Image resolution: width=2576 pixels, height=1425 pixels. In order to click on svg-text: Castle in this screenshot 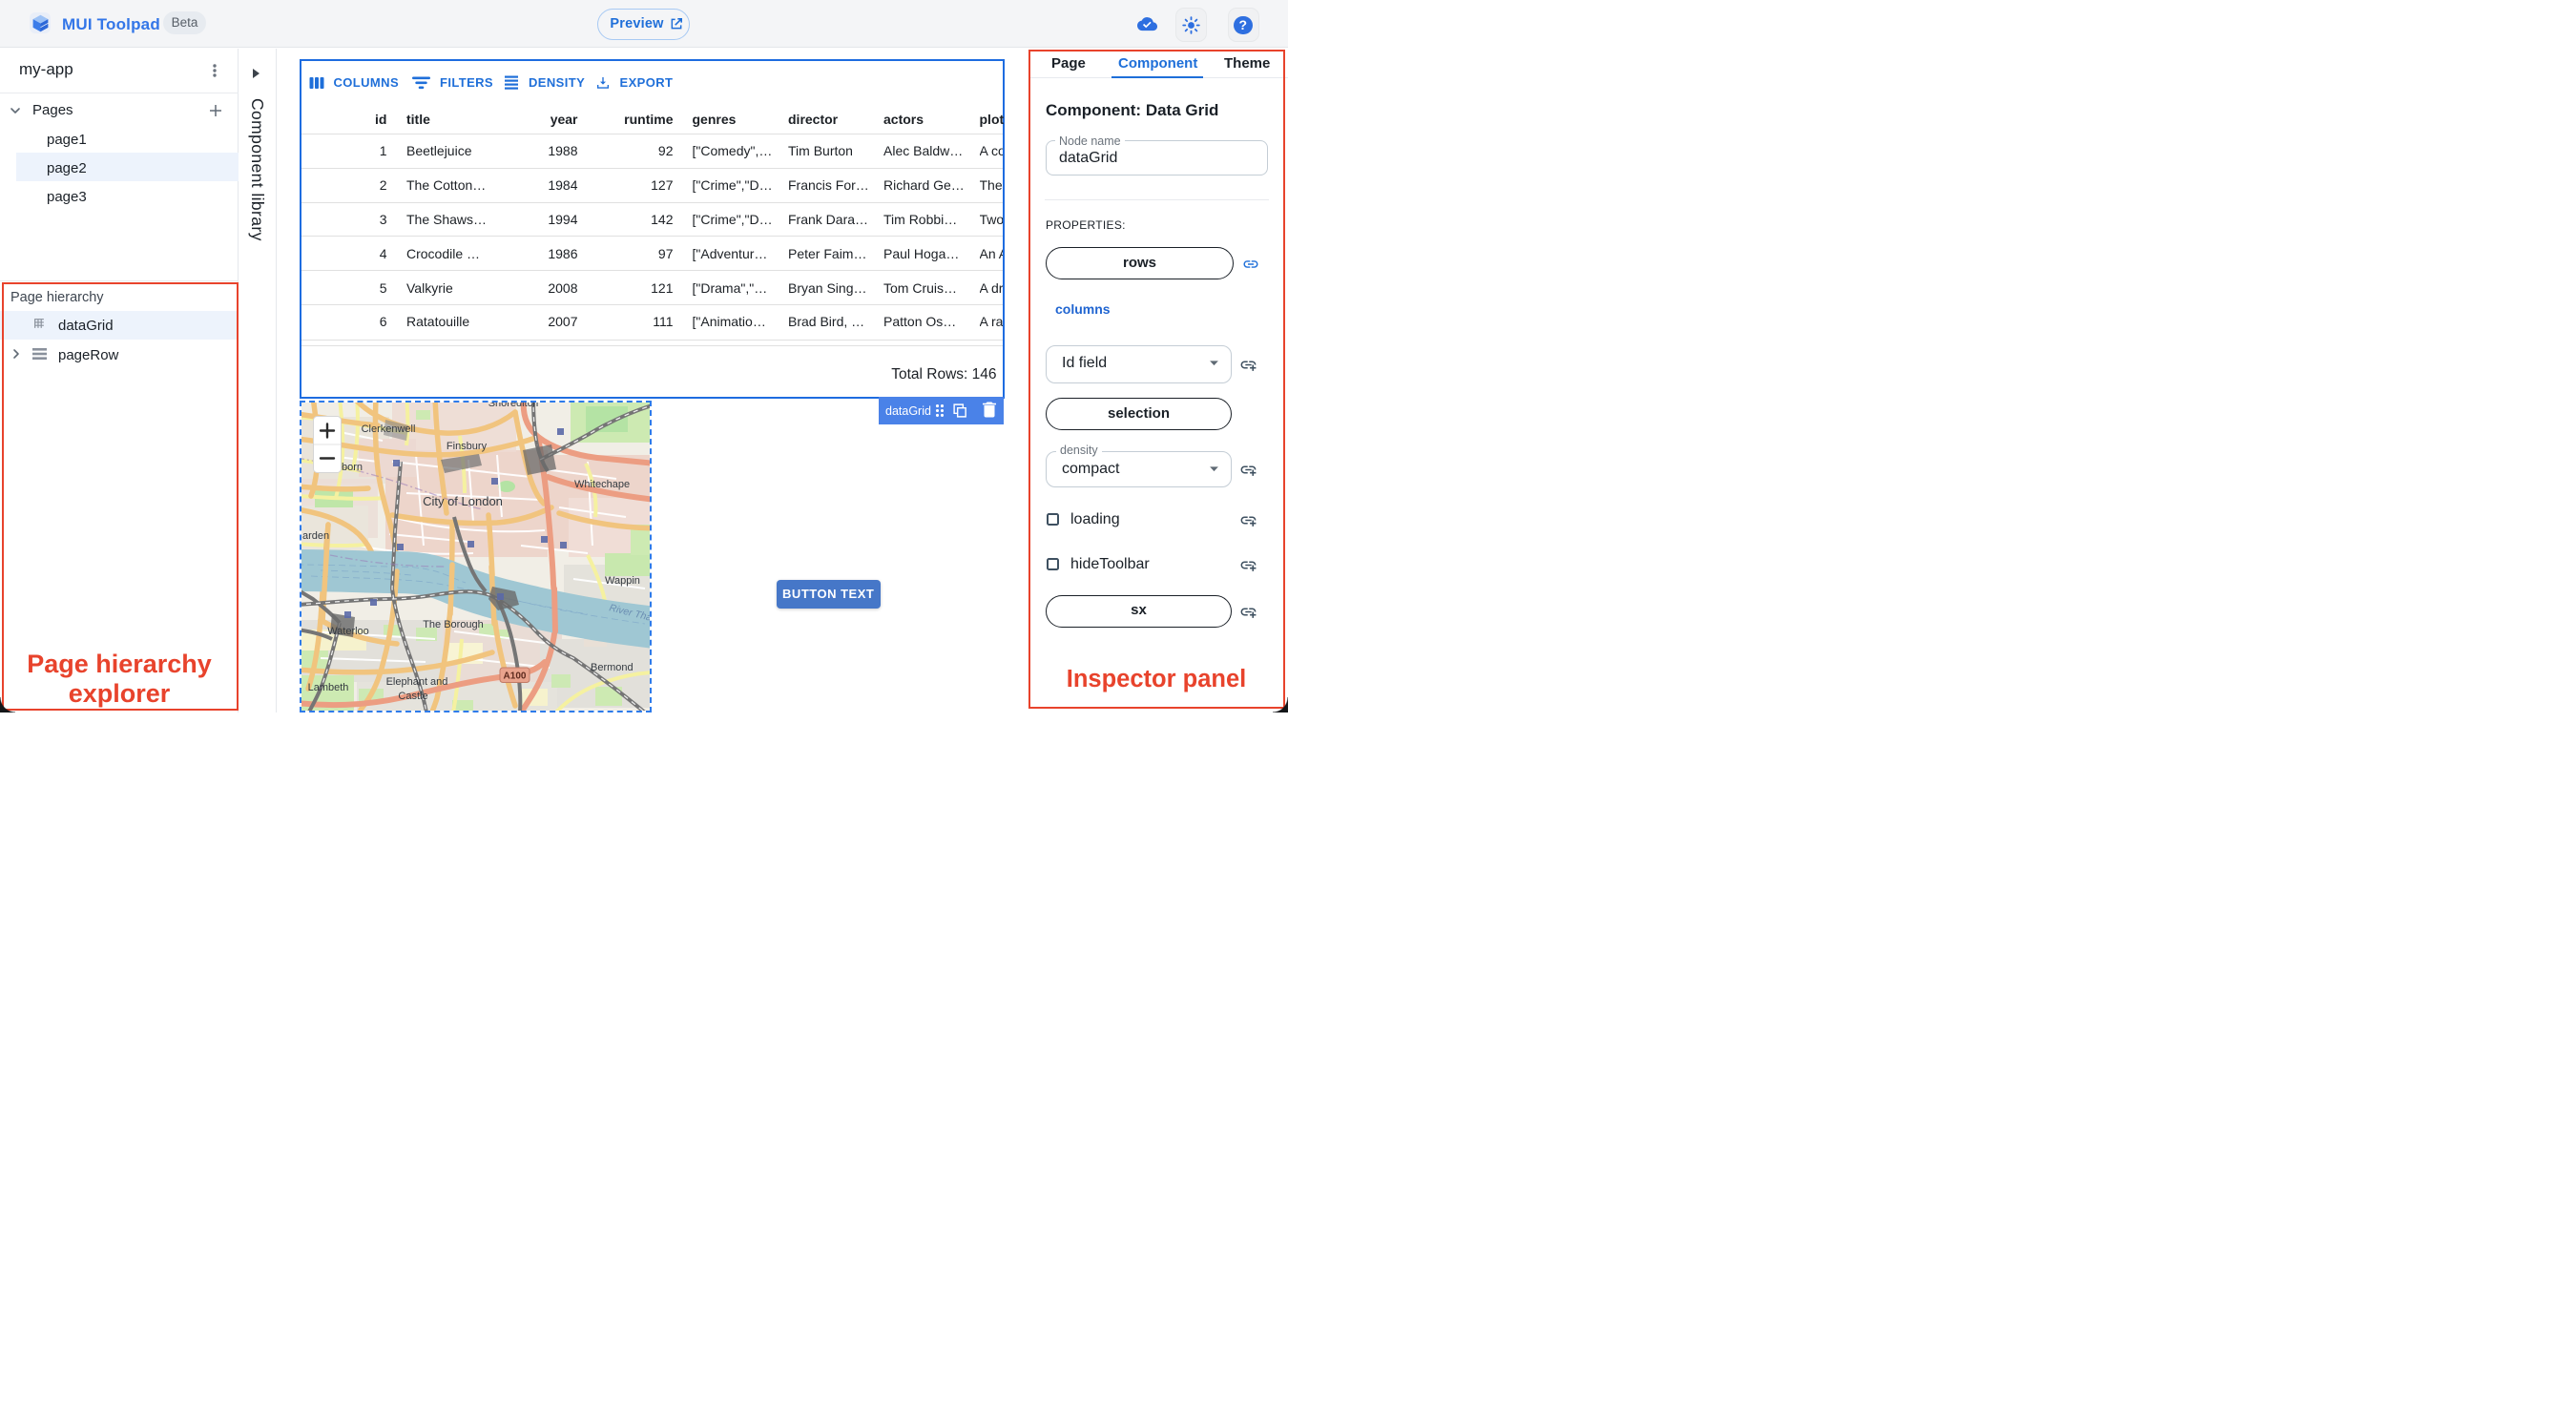, I will do `click(412, 696)`.